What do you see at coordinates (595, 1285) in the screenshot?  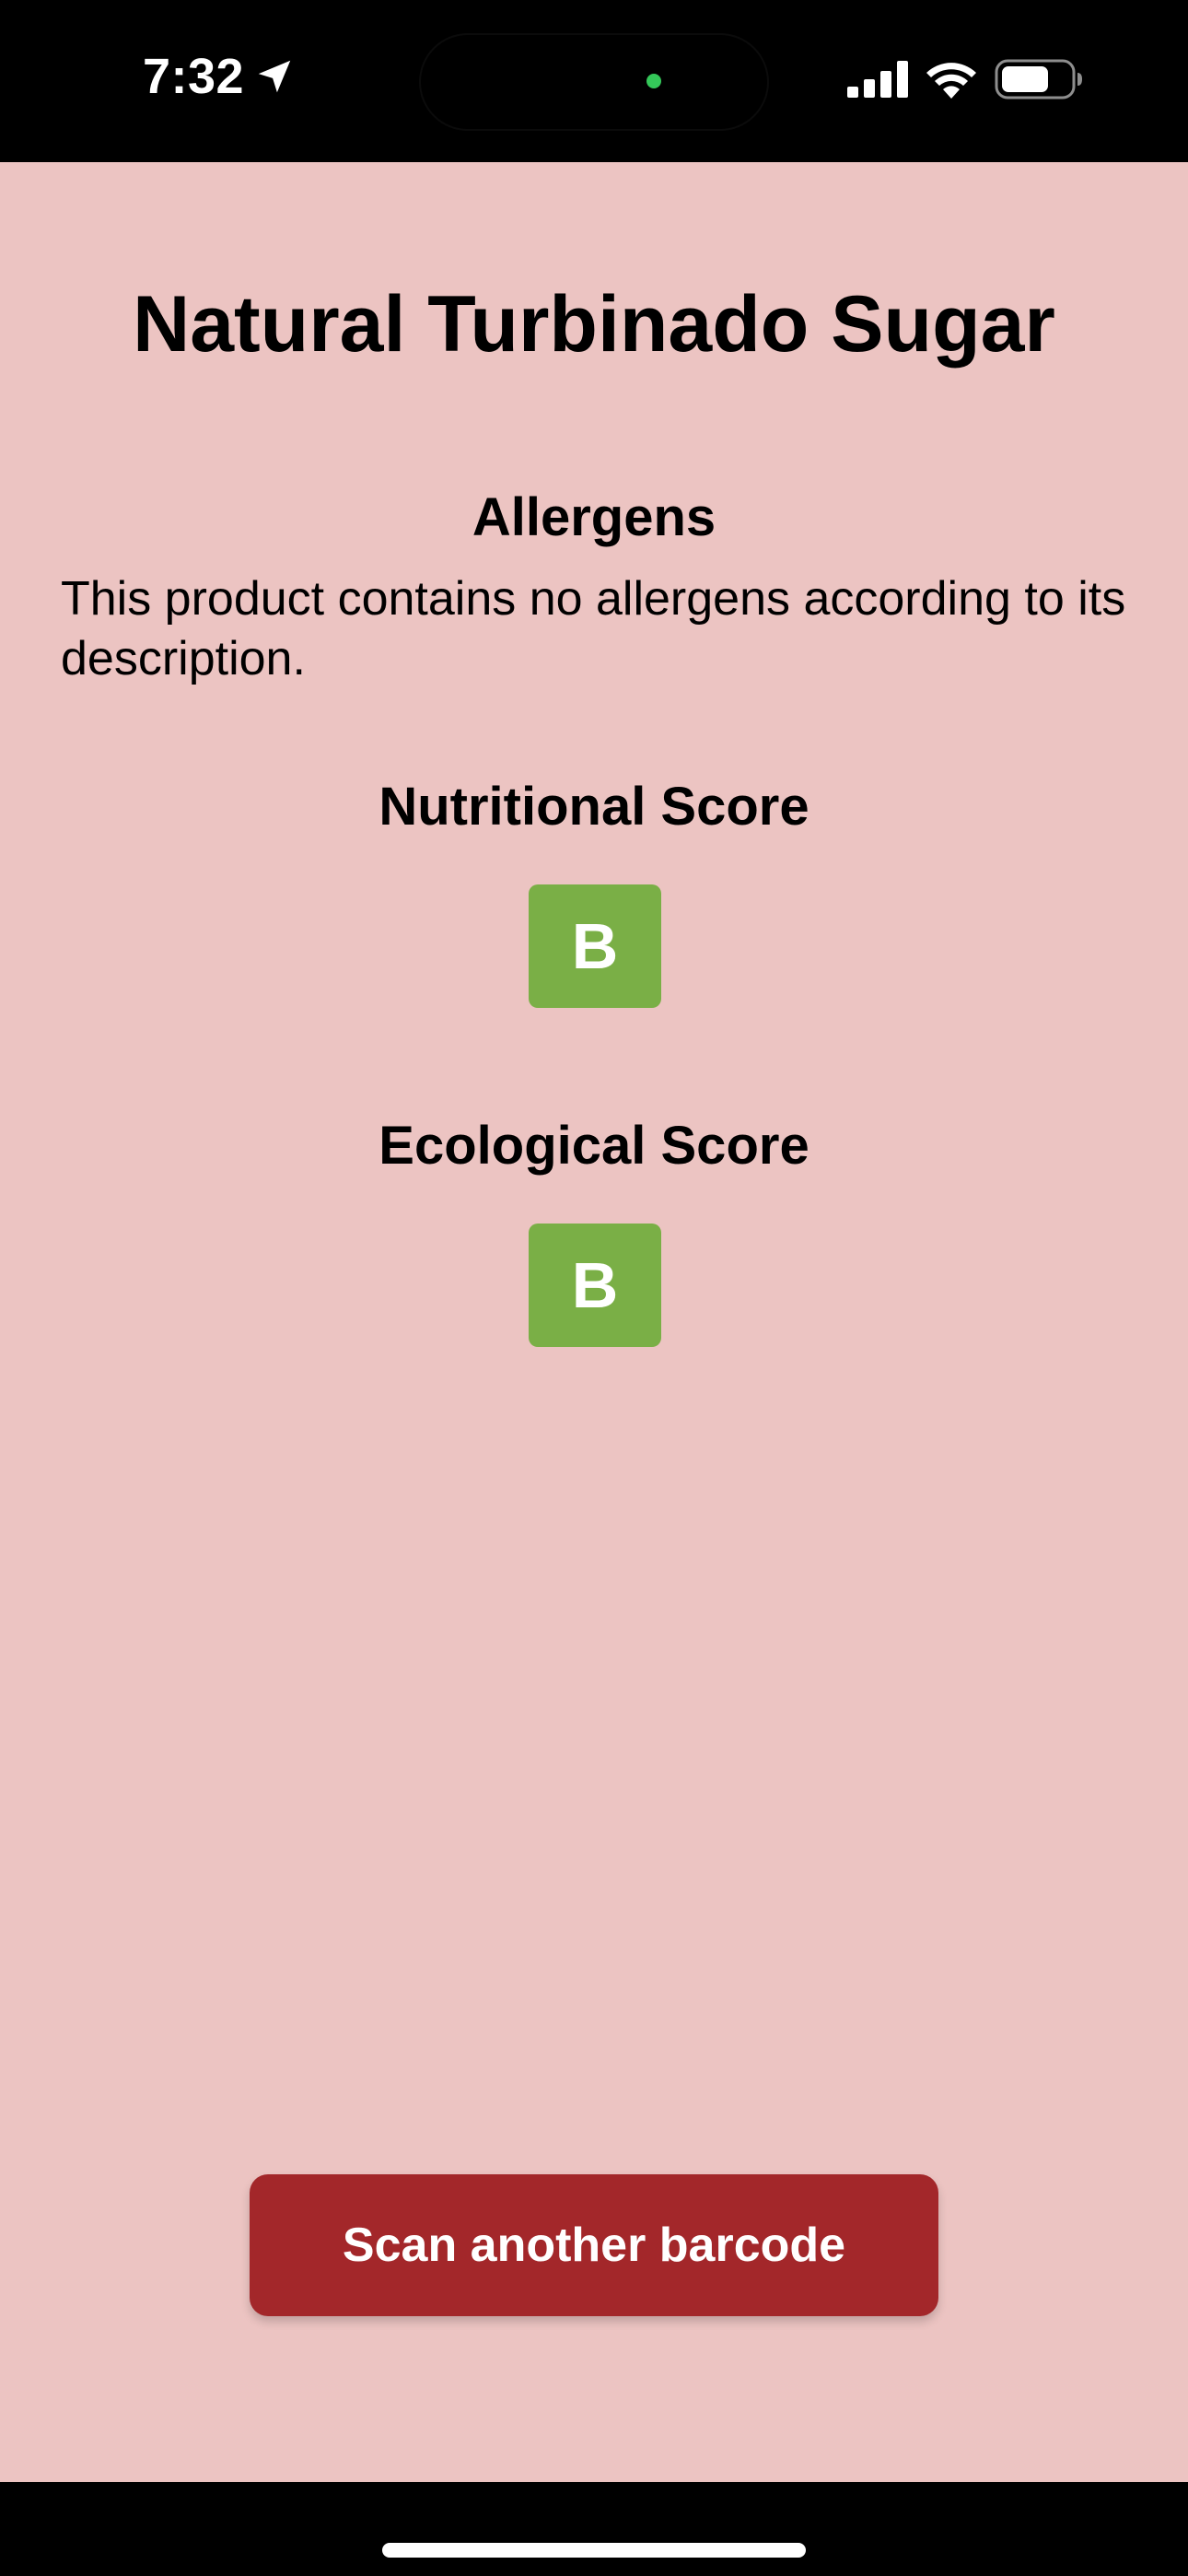 I see `ecological-score-badge: B` at bounding box center [595, 1285].